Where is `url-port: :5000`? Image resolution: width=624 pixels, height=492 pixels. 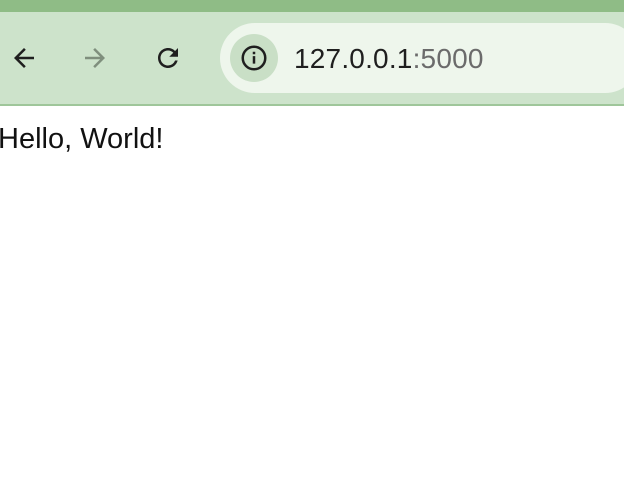
url-port: :5000 is located at coordinates (448, 58).